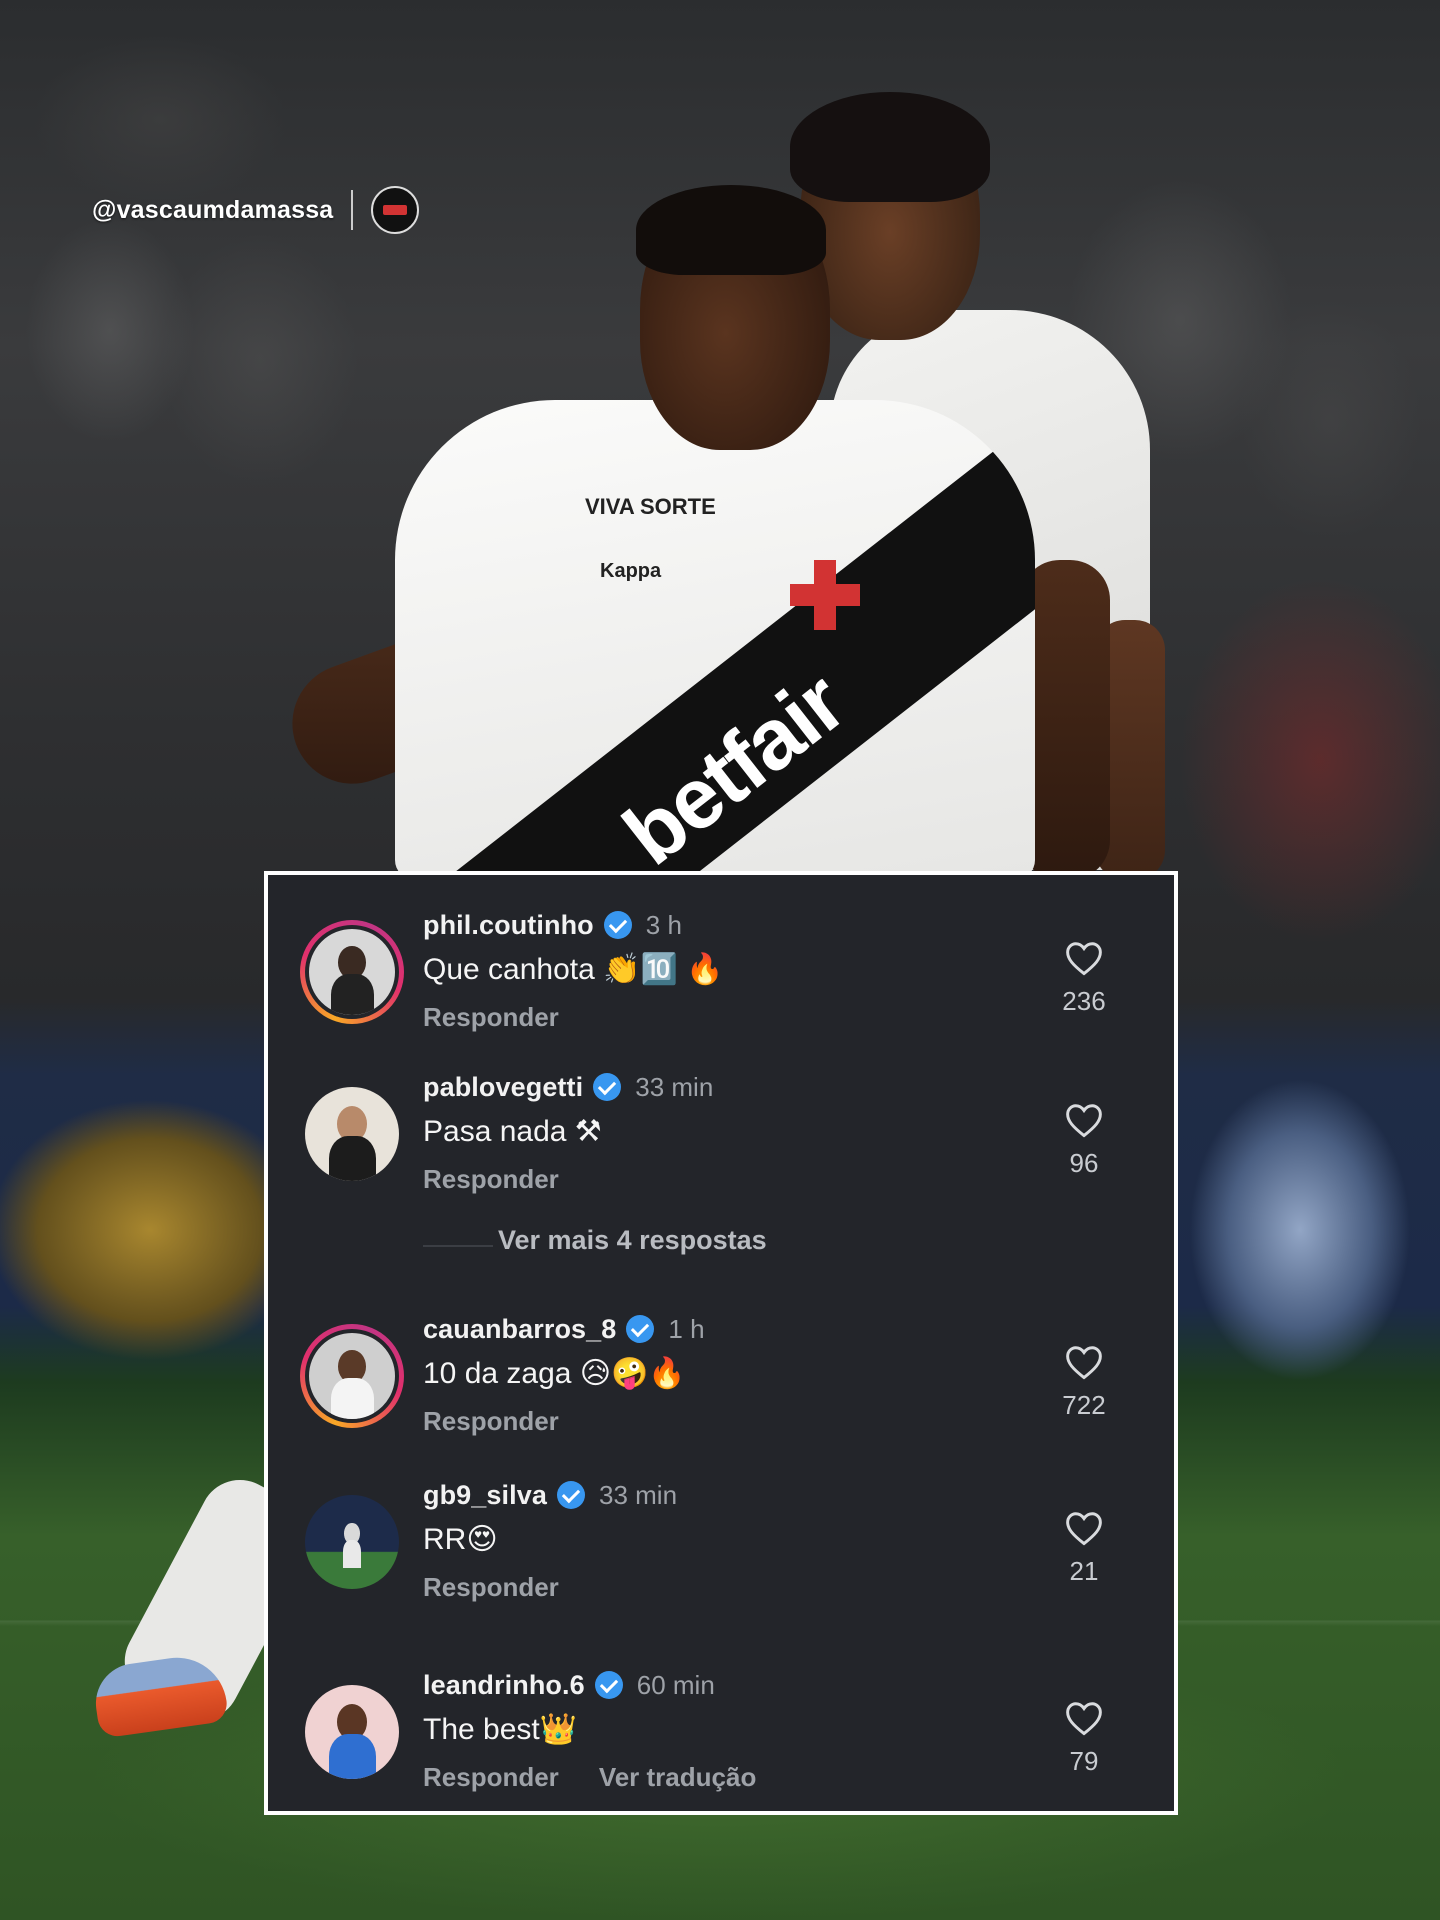 Image resolution: width=1440 pixels, height=1920 pixels. What do you see at coordinates (686, 1328) in the screenshot?
I see `comment-time: 1 h` at bounding box center [686, 1328].